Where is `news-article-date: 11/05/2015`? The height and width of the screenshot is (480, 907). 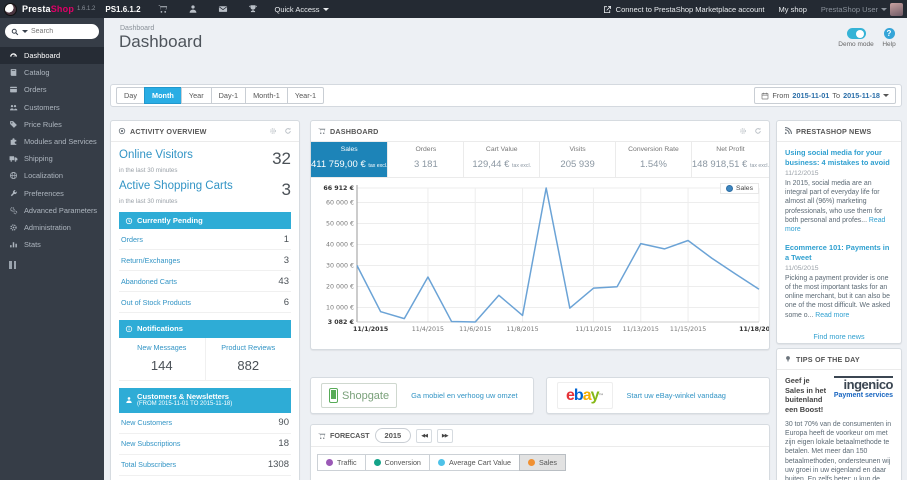
news-article-date: 11/05/2015 is located at coordinates (802, 269).